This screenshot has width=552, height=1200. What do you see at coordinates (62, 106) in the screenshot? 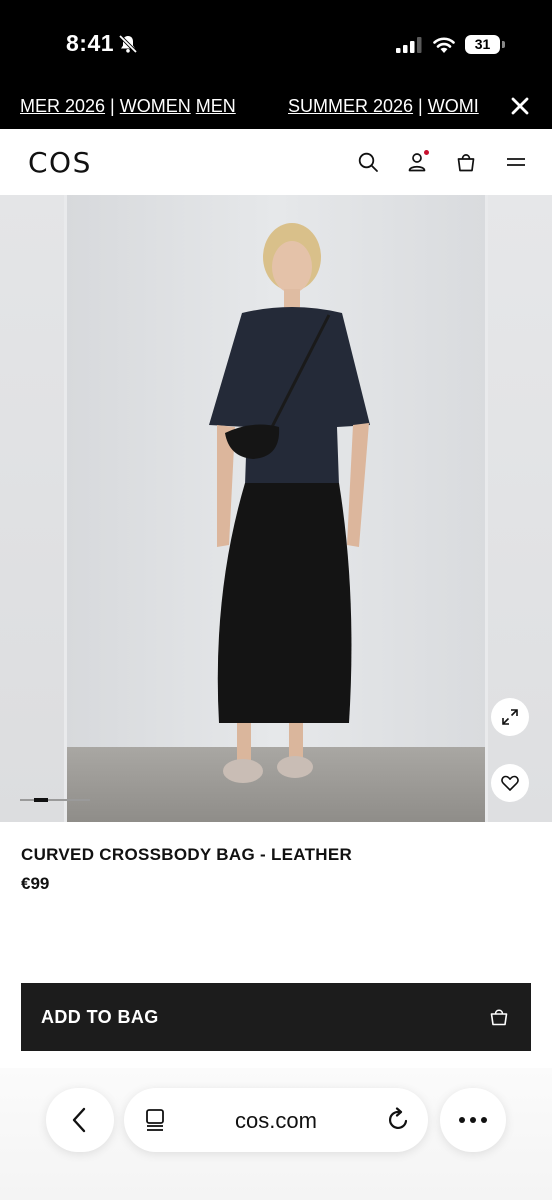
I see `banner-season-link: MER 2026` at bounding box center [62, 106].